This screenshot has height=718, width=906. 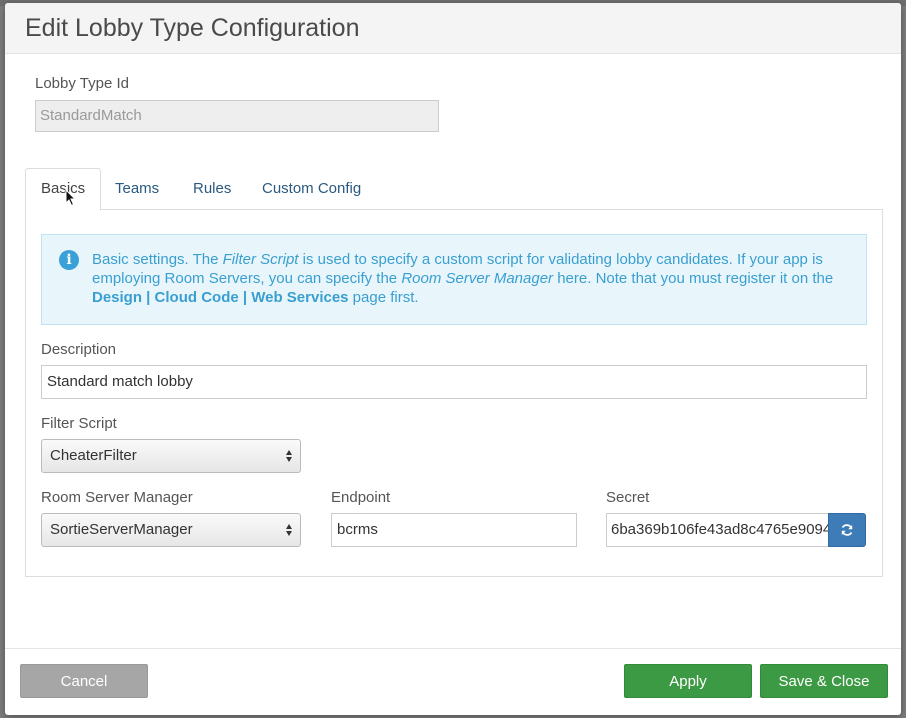 I want to click on cancel-button: Cancel, so click(x=84, y=681).